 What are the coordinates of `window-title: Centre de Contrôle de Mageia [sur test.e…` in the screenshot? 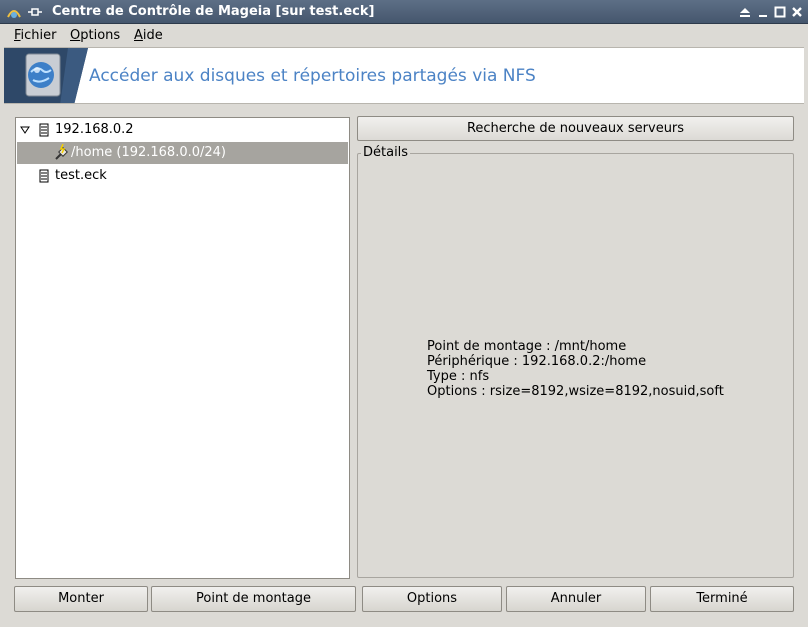 It's located at (213, 11).